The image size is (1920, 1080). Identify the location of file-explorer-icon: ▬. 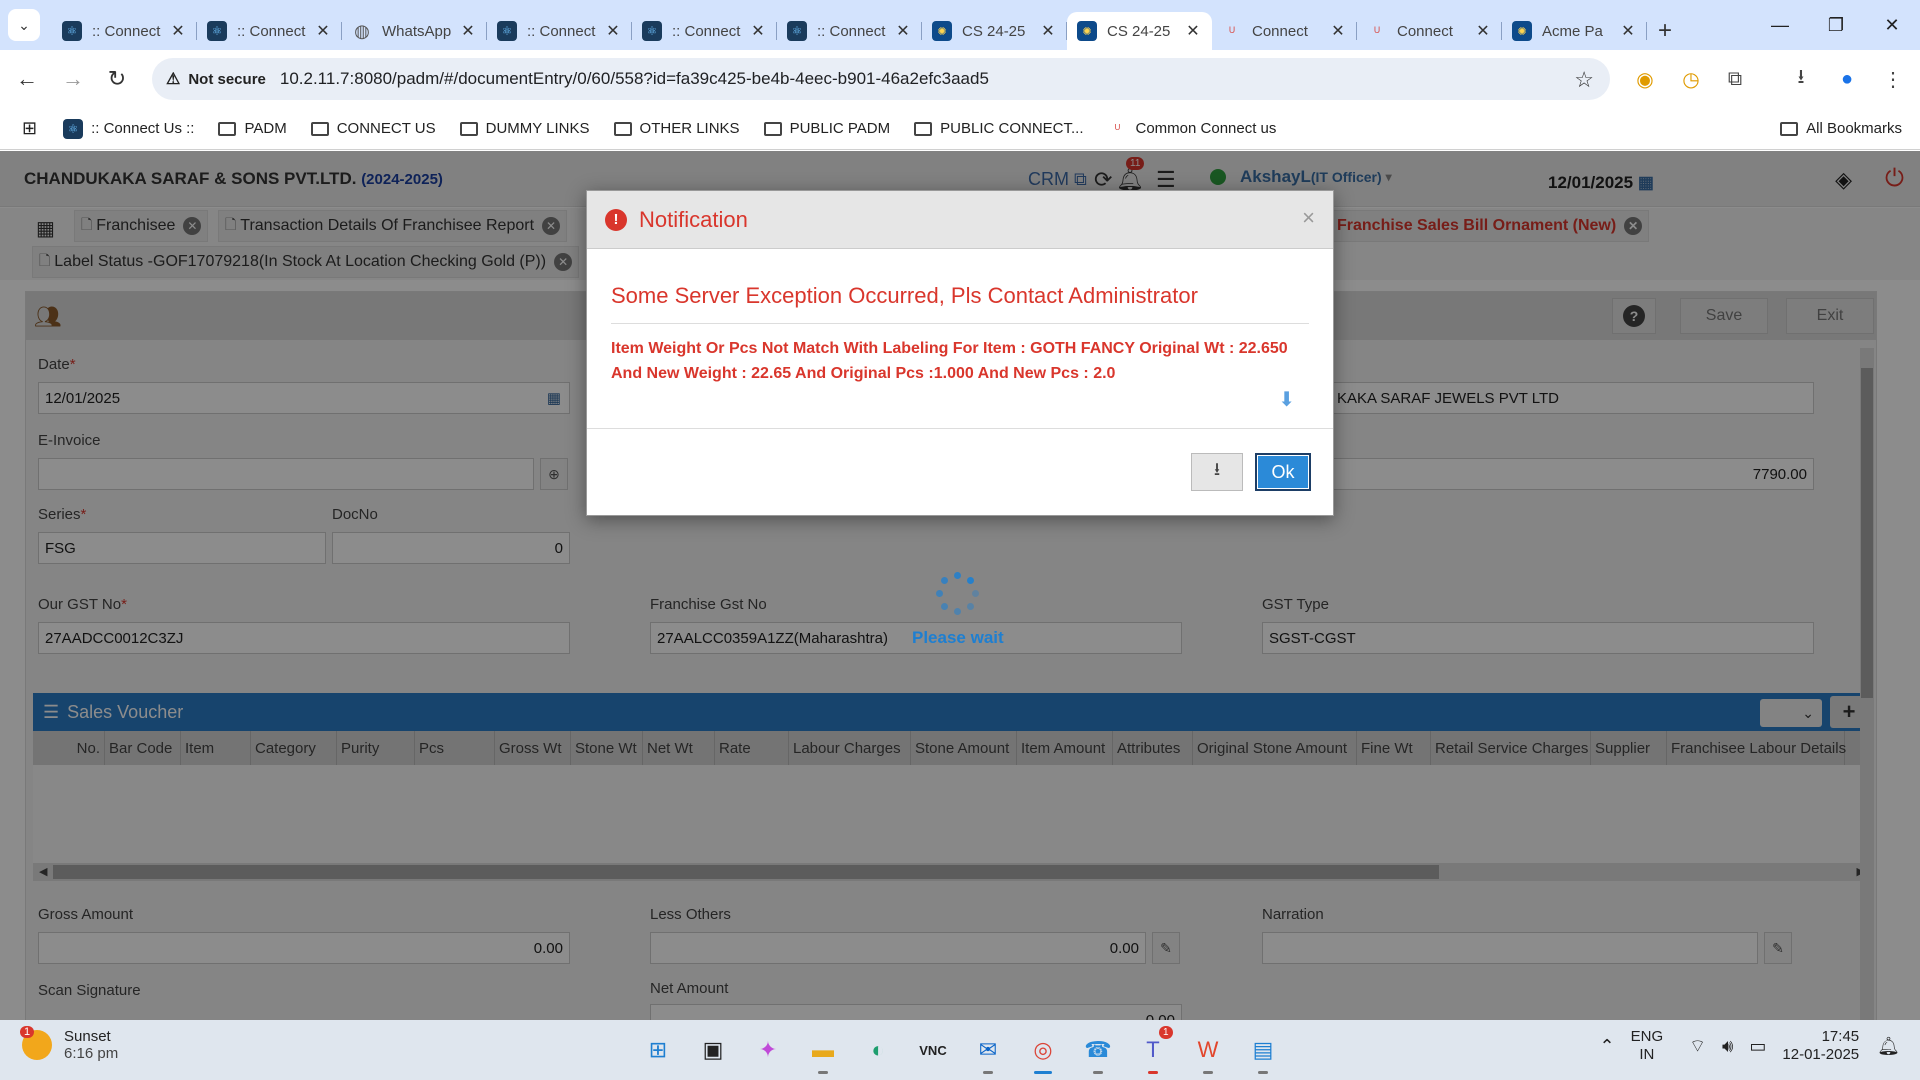
(823, 1051).